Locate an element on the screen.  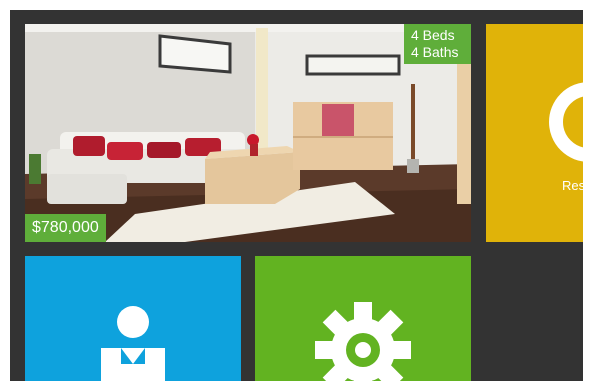
baths-text: 4 Baths is located at coordinates (435, 52).